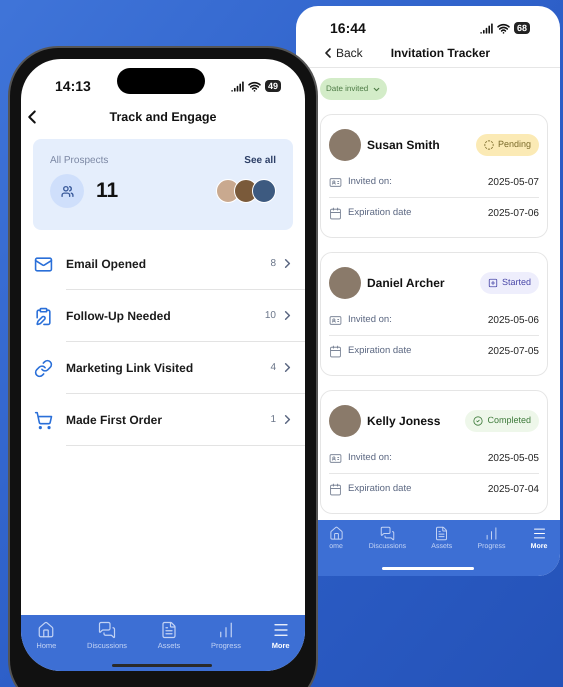  I want to click on status-badge: Pending, so click(507, 145).